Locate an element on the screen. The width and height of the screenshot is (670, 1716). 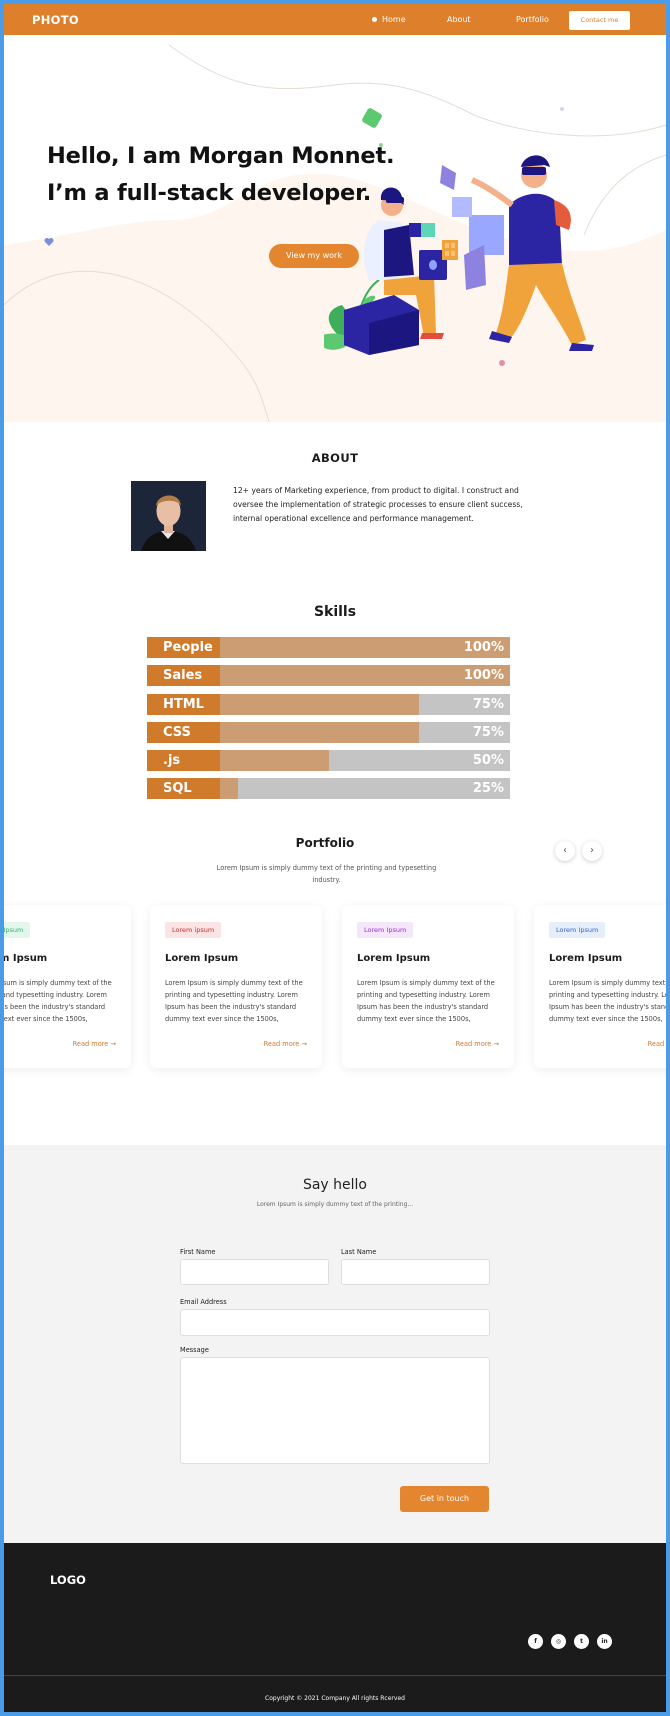
linkedin-icon: in is located at coordinates (604, 1641).